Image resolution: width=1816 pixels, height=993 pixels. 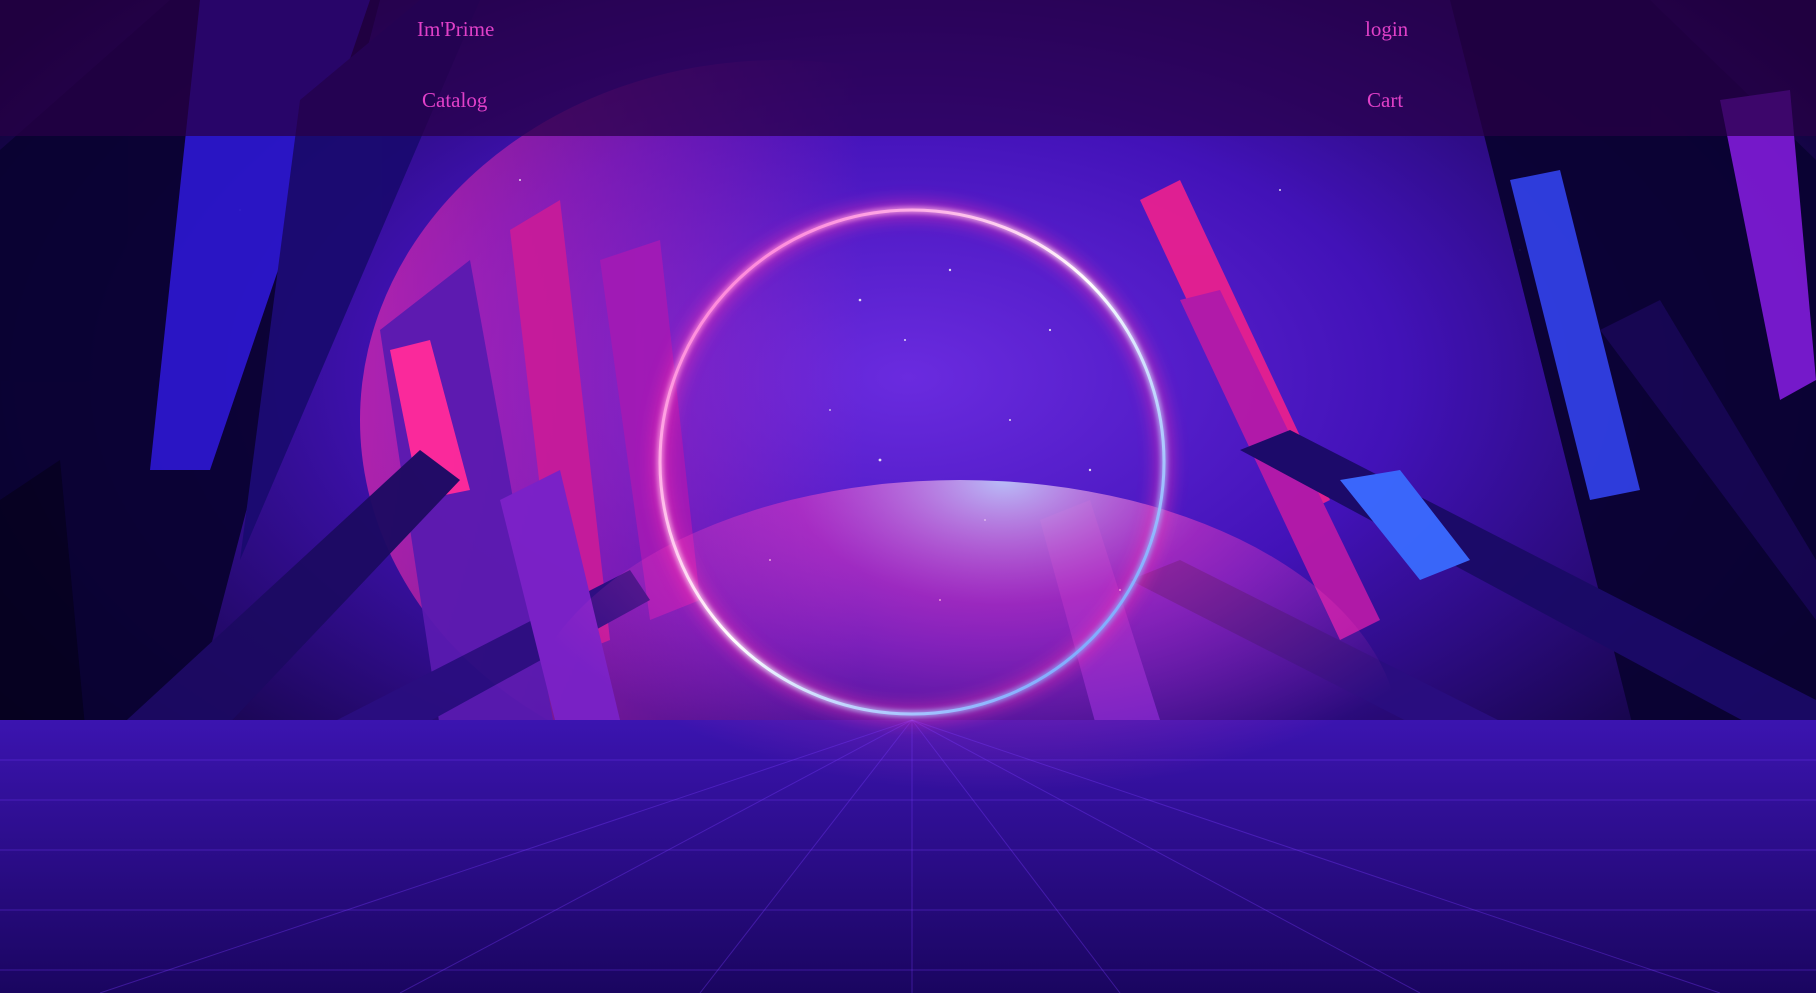 What do you see at coordinates (1385, 100) in the screenshot?
I see `cart-link: Cart` at bounding box center [1385, 100].